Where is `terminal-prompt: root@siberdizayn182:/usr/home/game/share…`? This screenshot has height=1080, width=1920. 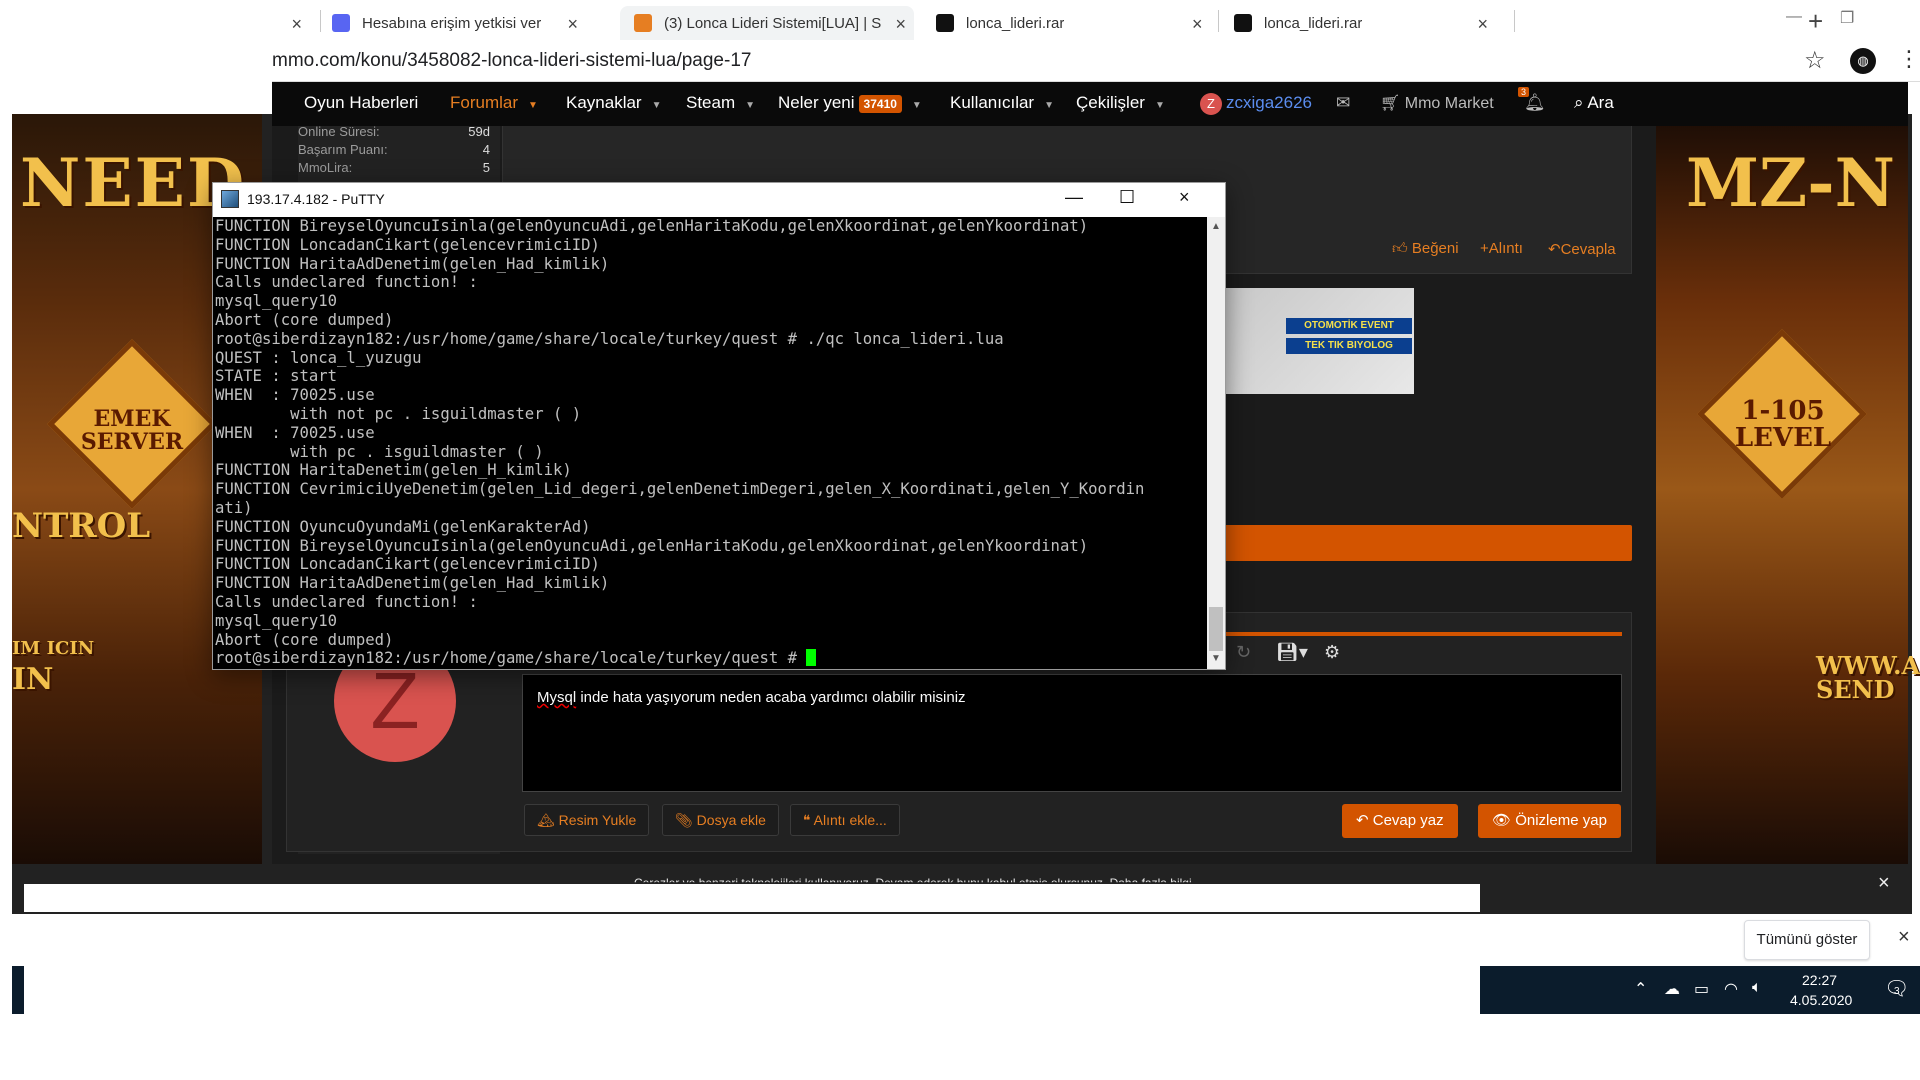 terminal-prompt: root@siberdizayn182:/usr/home/game/share… is located at coordinates (511, 658).